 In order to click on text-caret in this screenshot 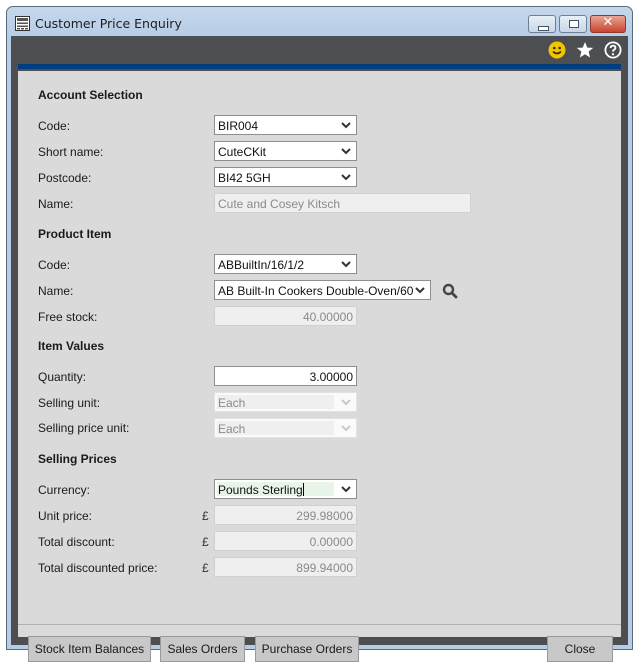, I will do `click(303, 489)`.